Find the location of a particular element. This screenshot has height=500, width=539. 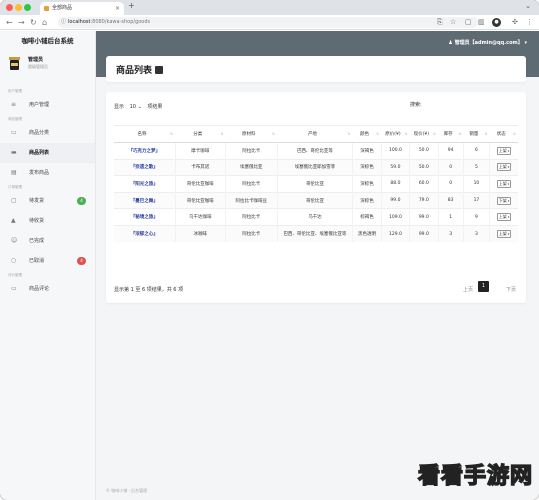

status-value: 上架 is located at coordinates (502, 150).